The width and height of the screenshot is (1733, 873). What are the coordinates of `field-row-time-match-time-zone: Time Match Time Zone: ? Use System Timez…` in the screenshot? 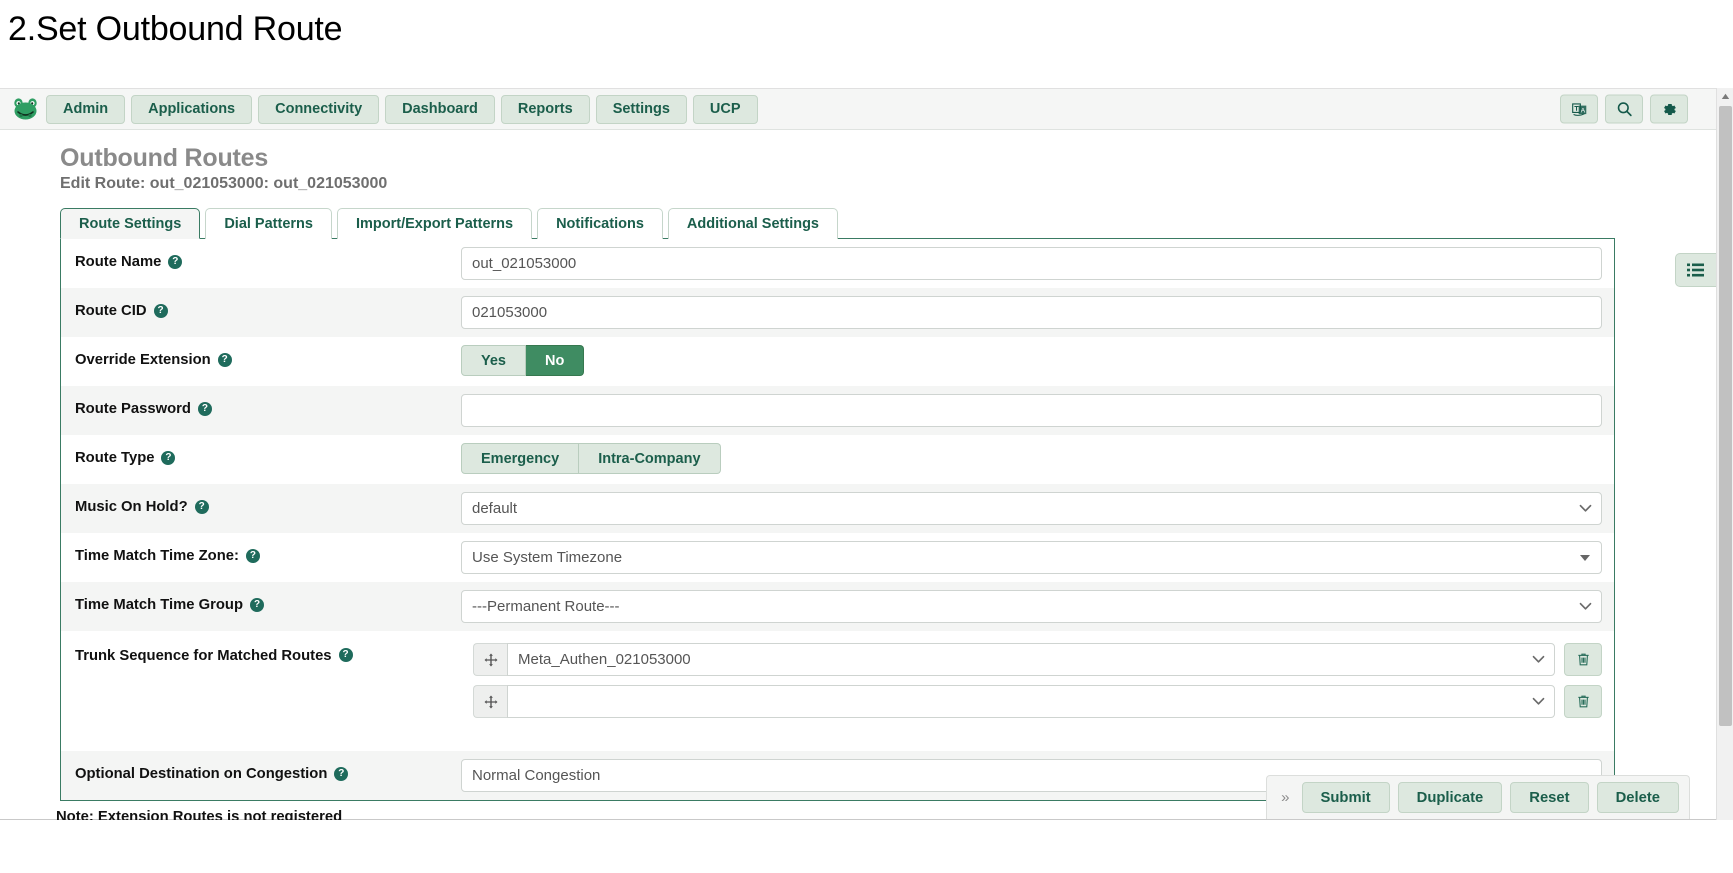 It's located at (837, 557).